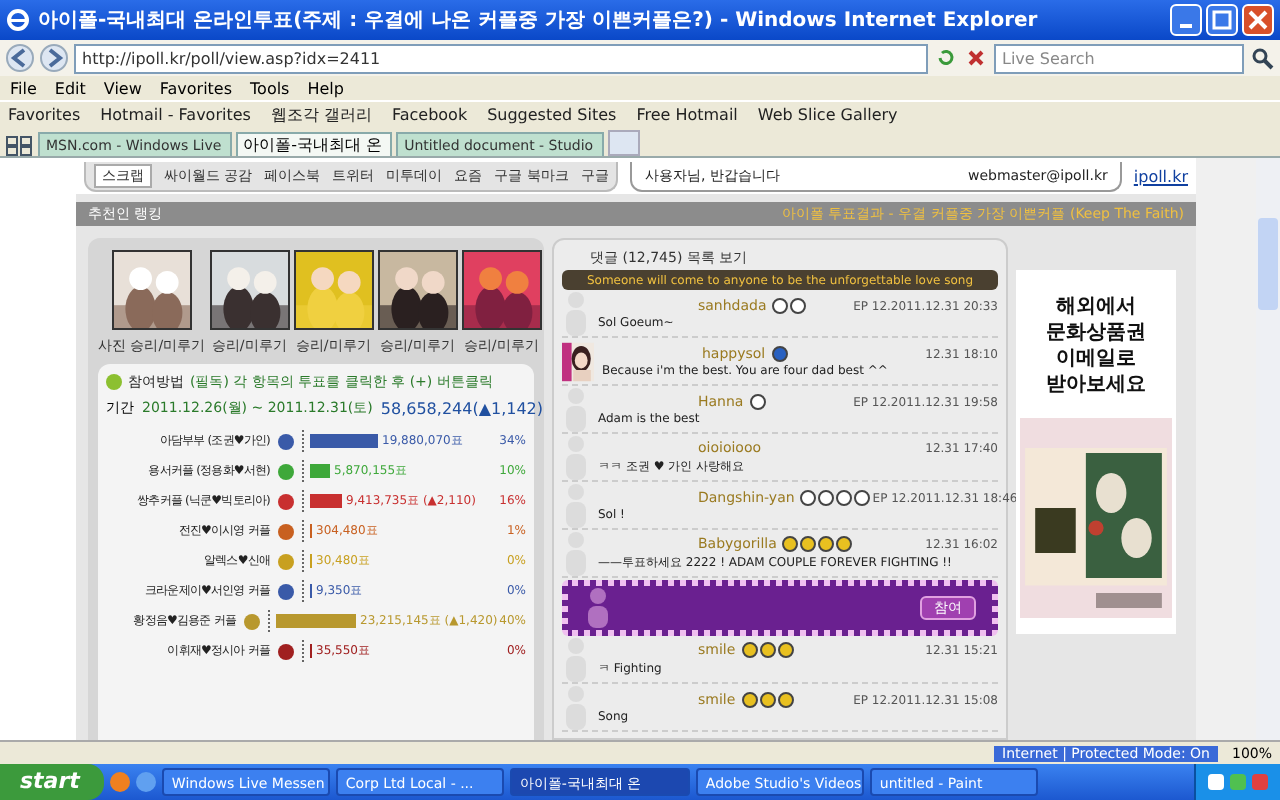 The width and height of the screenshot is (1280, 800). What do you see at coordinates (44, 115) in the screenshot?
I see `favorite-link: Favorites` at bounding box center [44, 115].